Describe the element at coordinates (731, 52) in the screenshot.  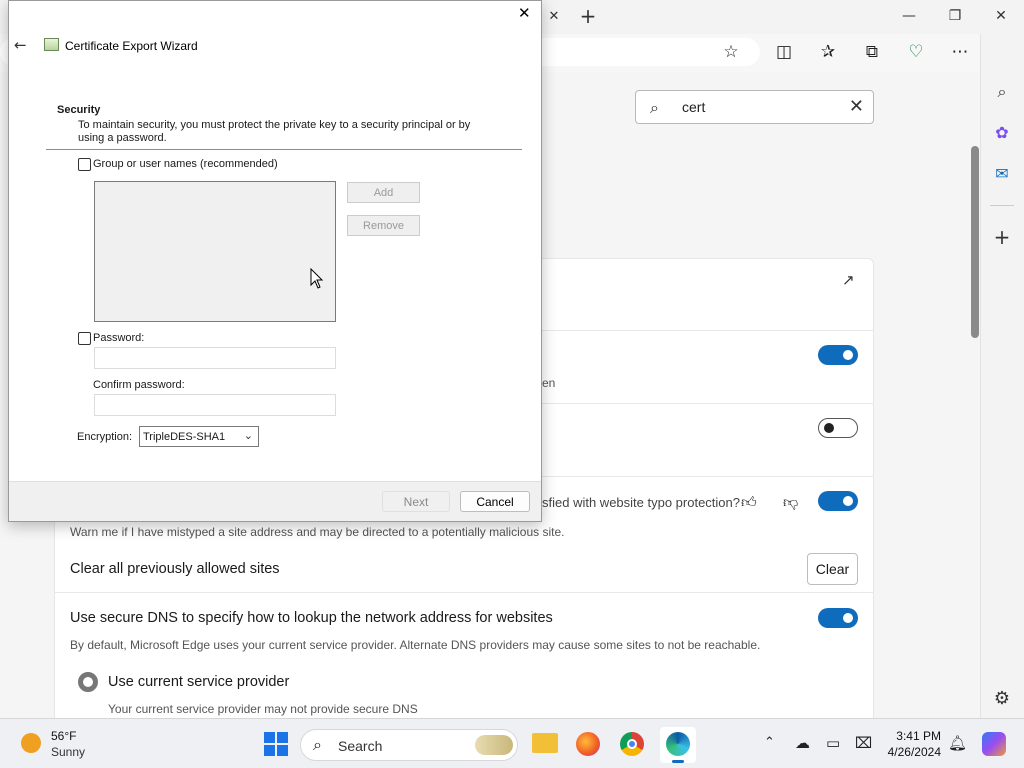
I see `star-icon: ☆` at that location.